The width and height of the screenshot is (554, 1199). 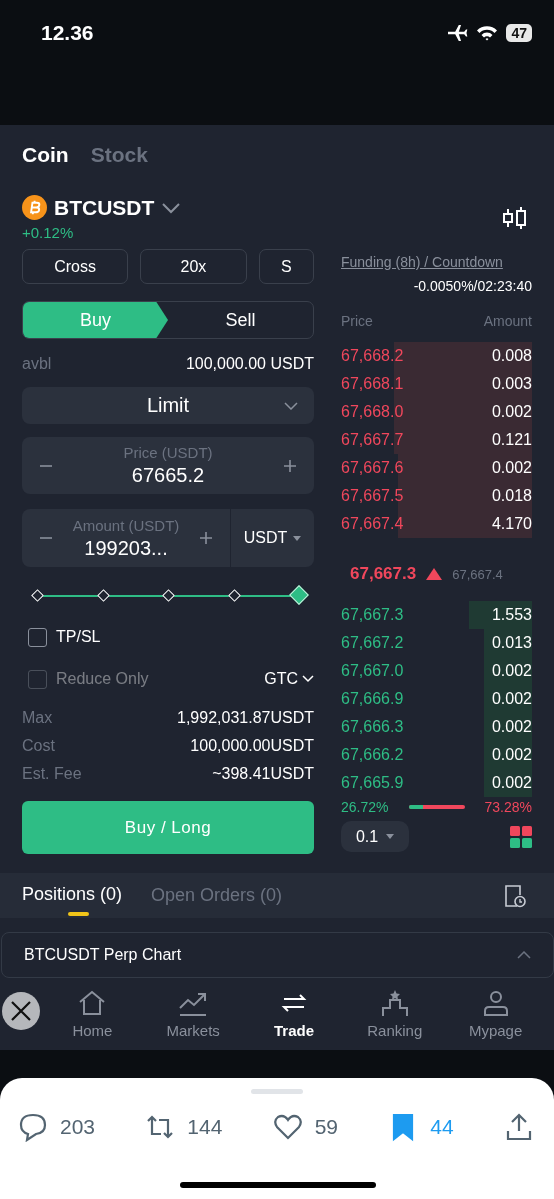 What do you see at coordinates (184, 1127) in the screenshot?
I see `repost-button: 144` at bounding box center [184, 1127].